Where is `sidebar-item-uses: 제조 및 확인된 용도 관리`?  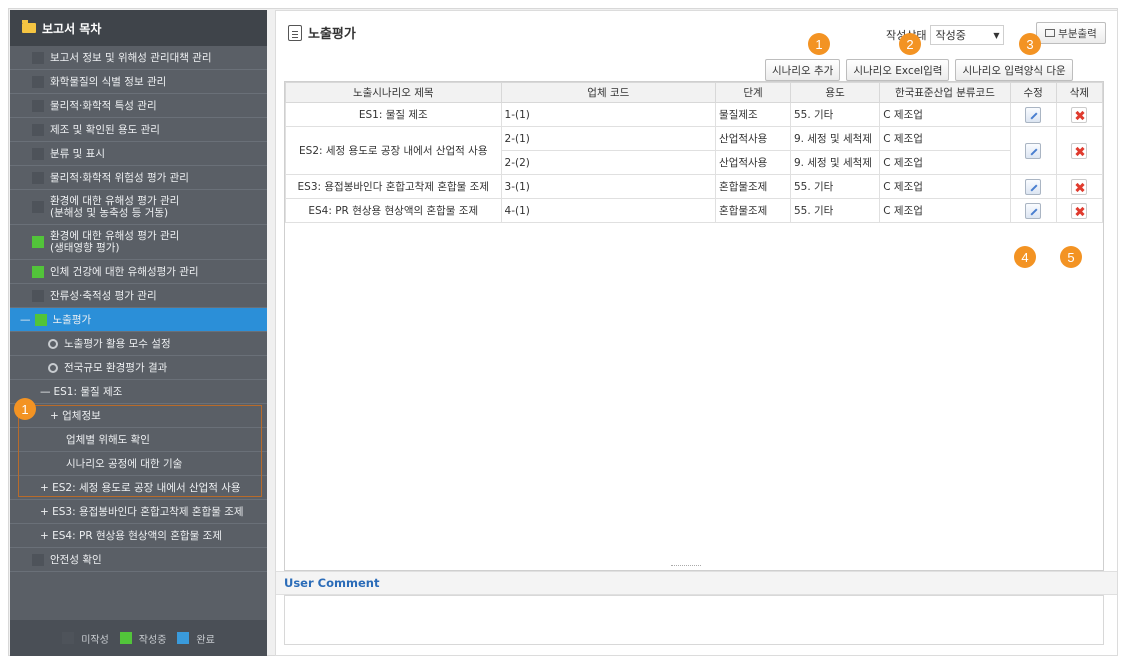
sidebar-item-uses: 제조 및 확인된 용도 관리 is located at coordinates (138, 130).